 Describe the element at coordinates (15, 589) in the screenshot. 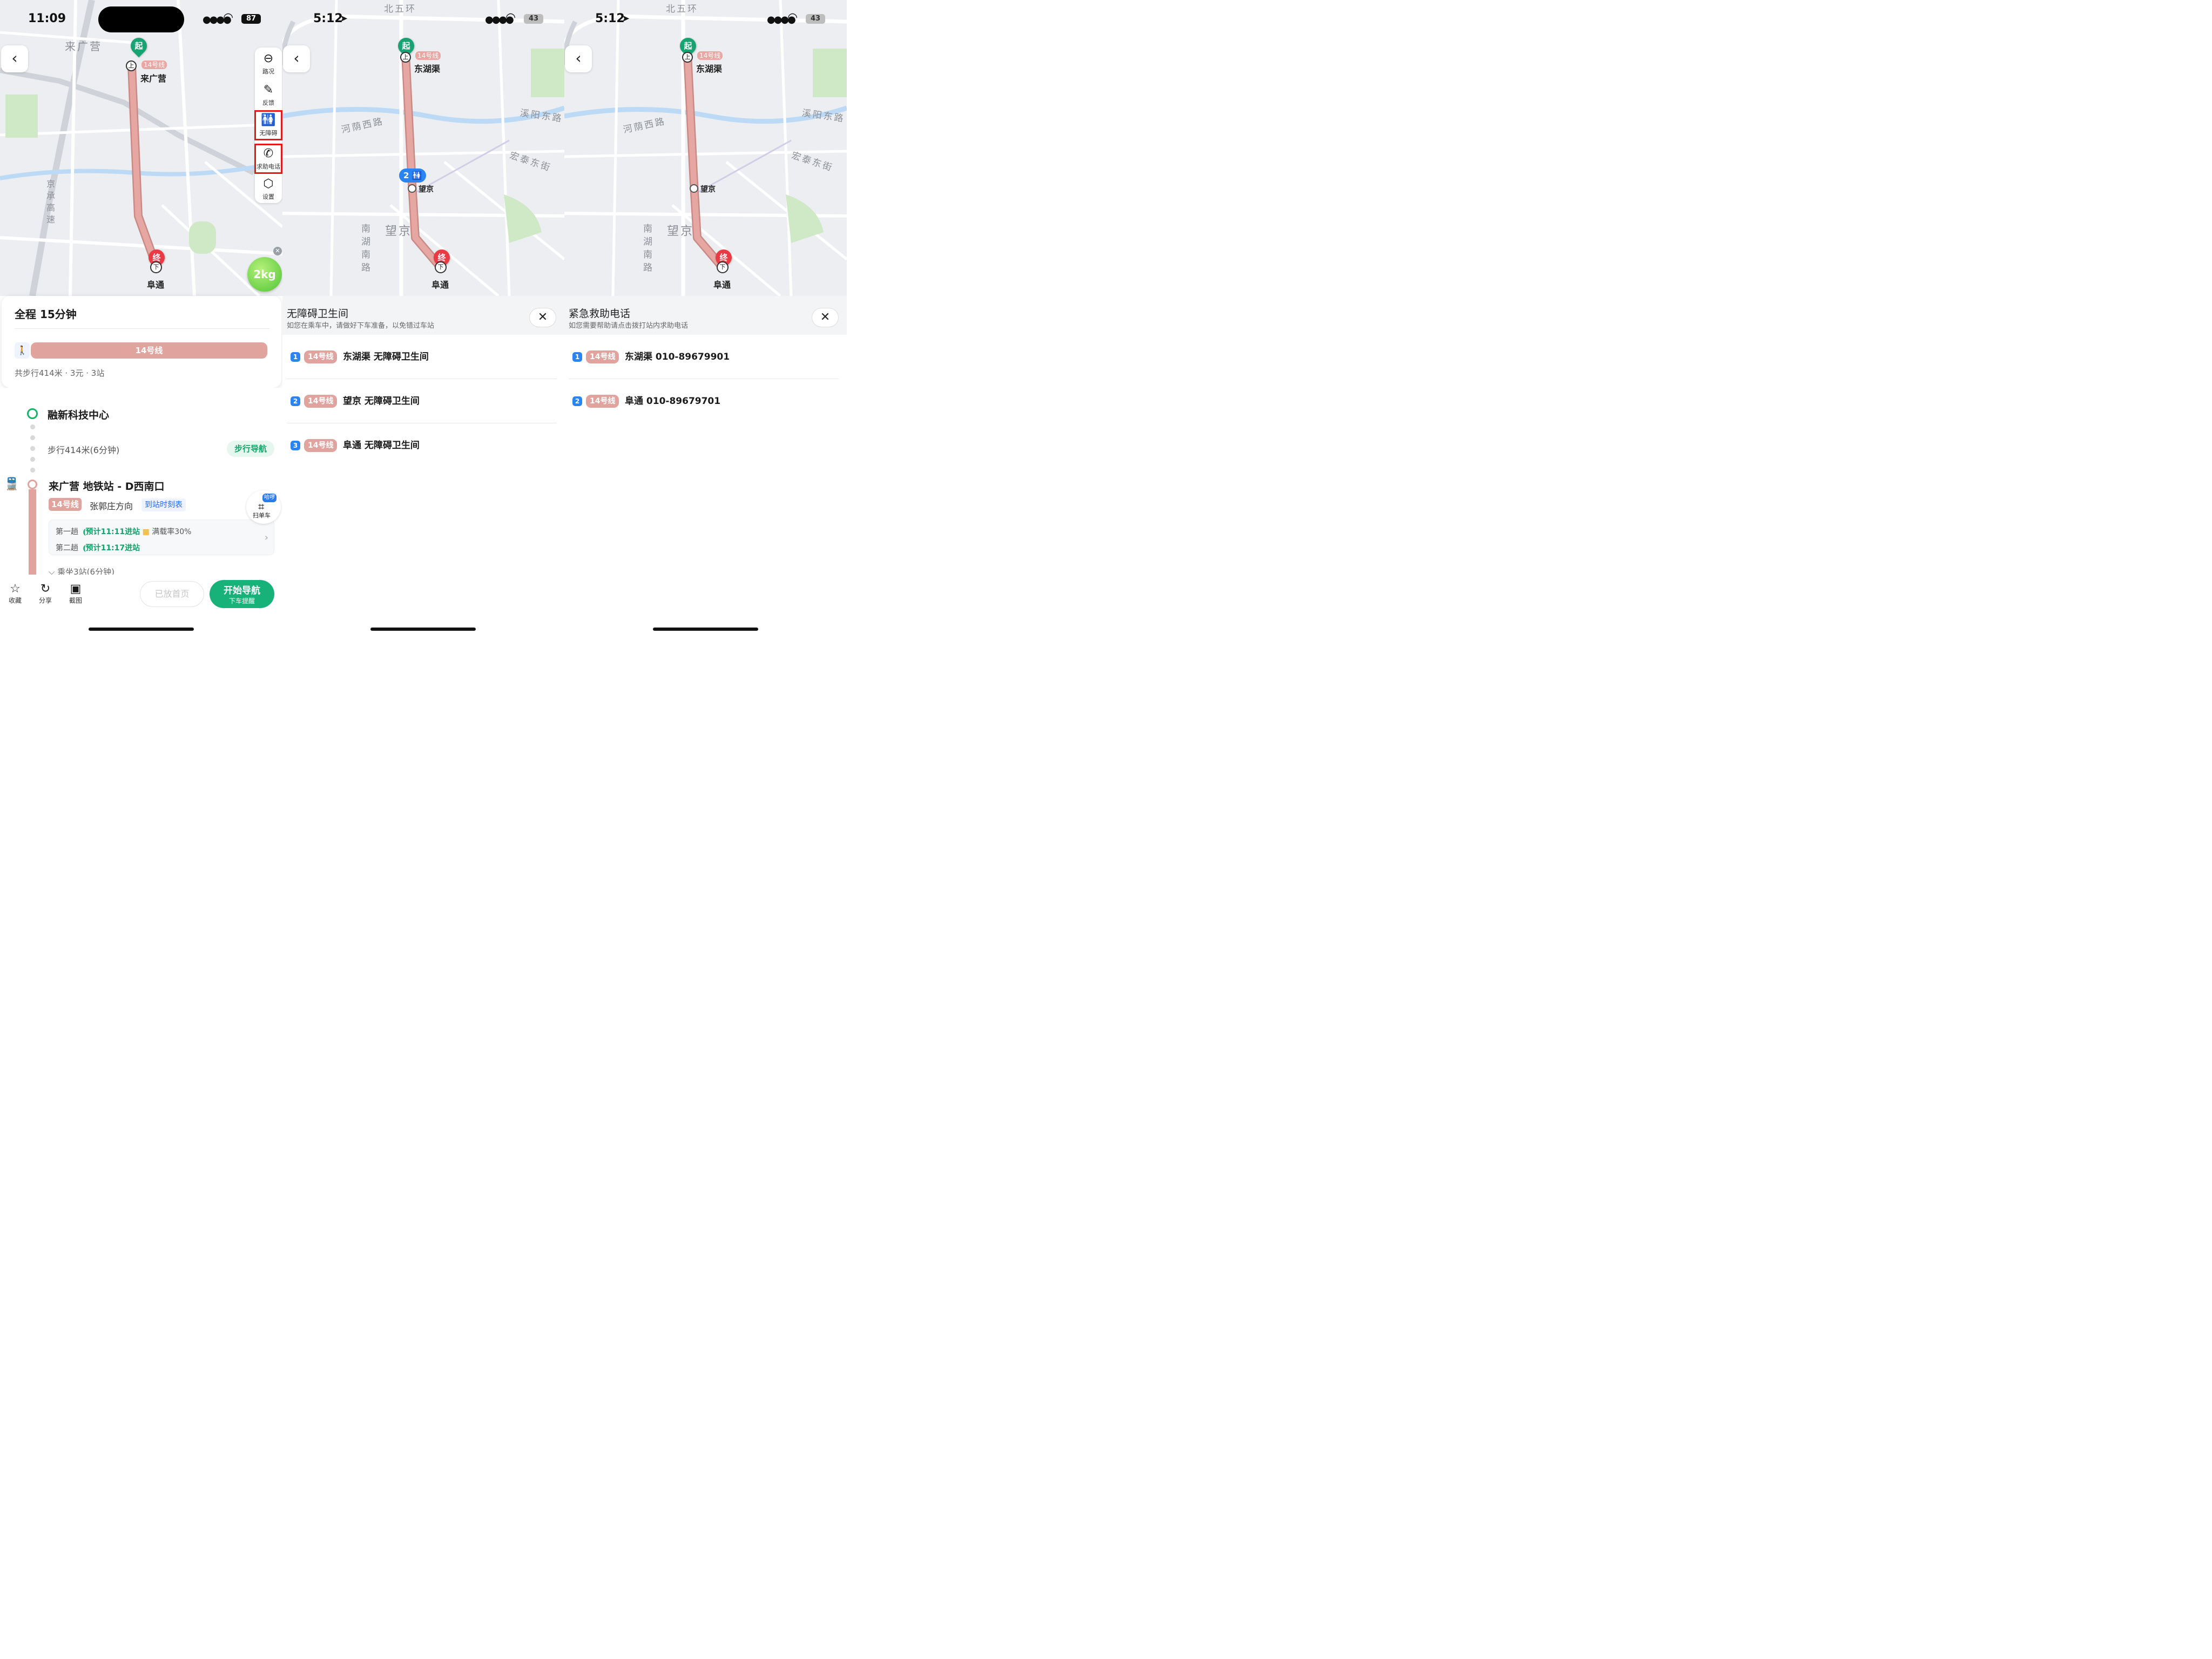

I see `star-icon: ☆` at that location.